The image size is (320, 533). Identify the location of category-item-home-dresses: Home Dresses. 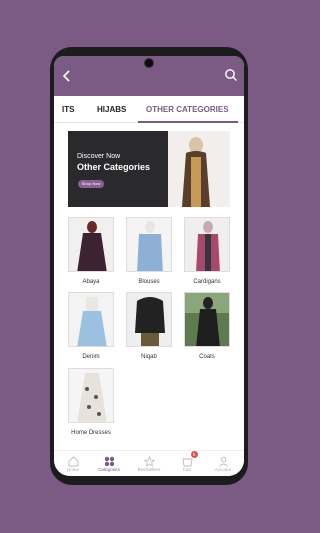
(91, 402).